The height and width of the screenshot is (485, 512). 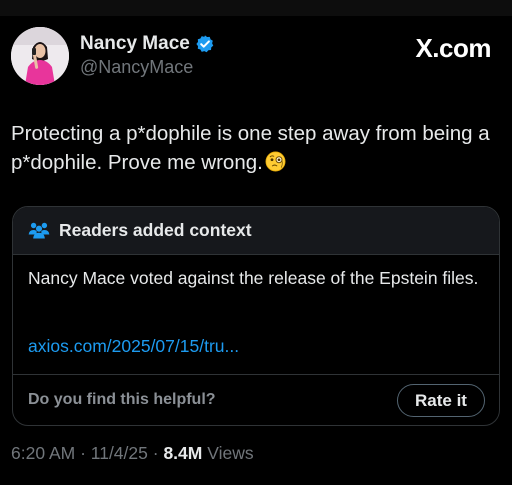 I want to click on brand-wordmark: X.com, so click(x=453, y=48).